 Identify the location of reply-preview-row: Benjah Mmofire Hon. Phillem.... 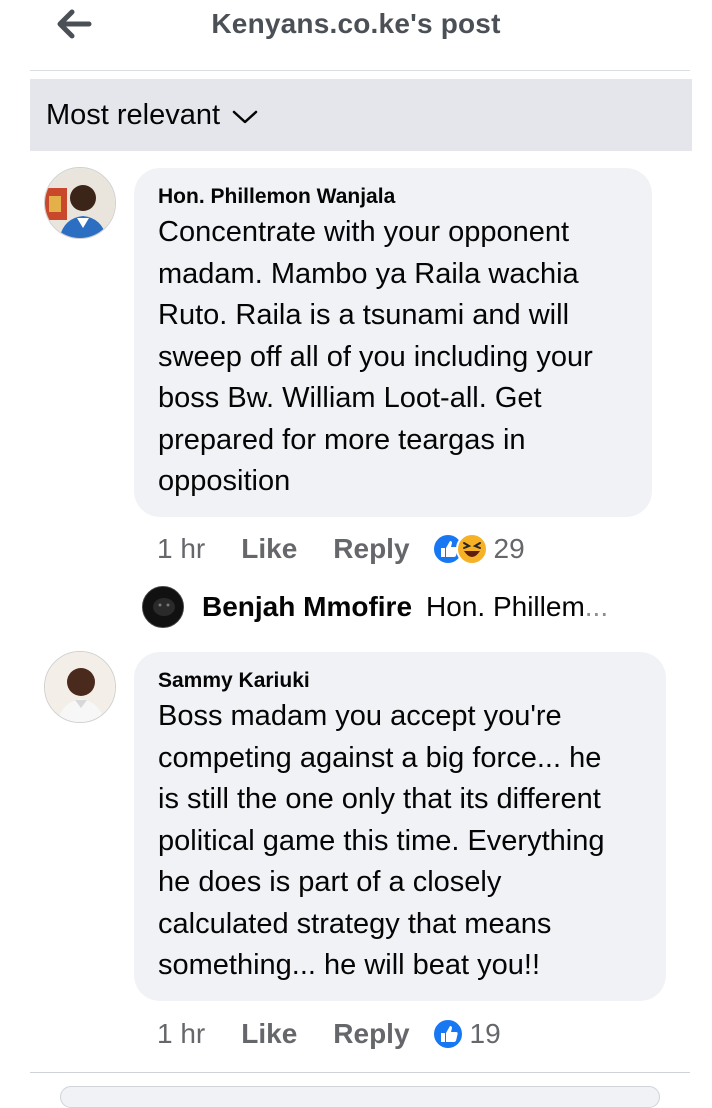
(375, 607).